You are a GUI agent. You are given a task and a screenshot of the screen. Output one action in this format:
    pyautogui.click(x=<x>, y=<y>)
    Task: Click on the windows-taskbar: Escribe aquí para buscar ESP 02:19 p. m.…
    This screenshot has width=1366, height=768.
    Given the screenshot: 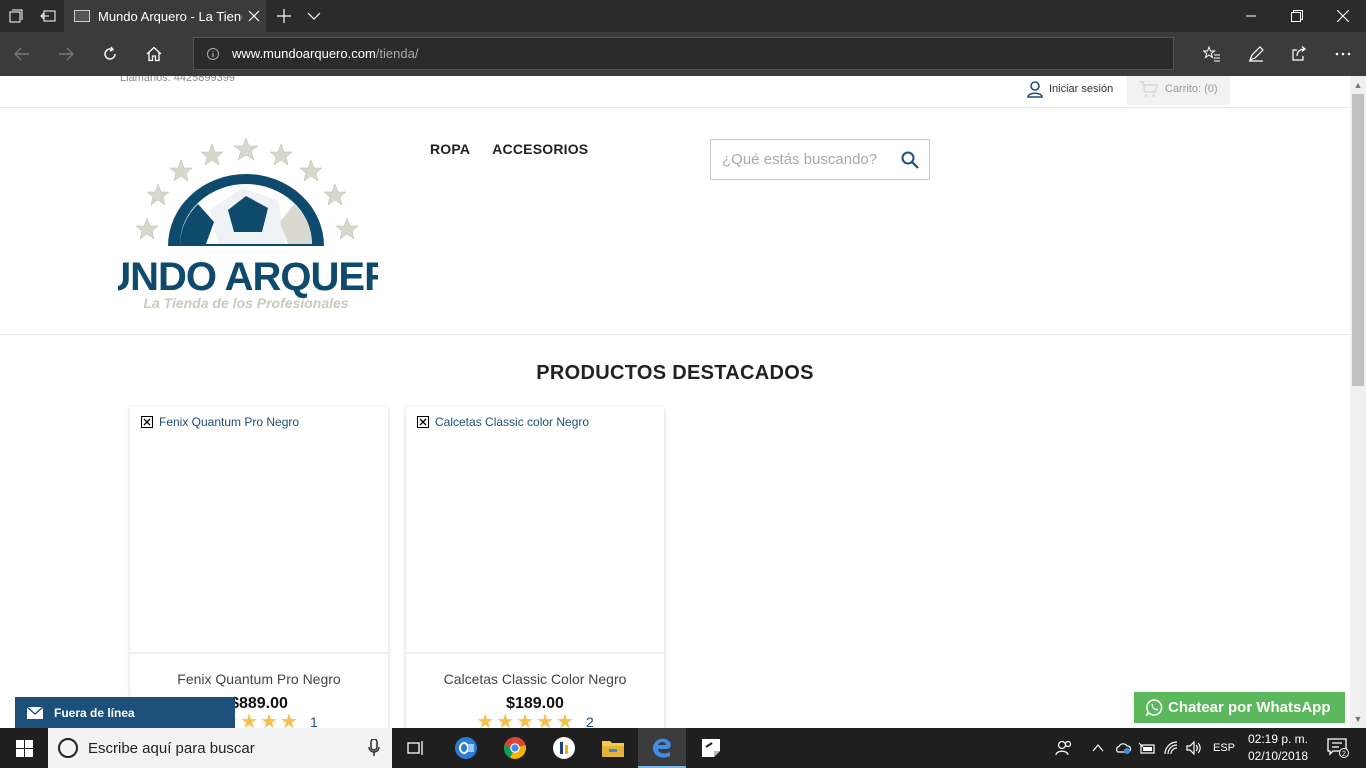 What is the action you would take?
    pyautogui.click(x=683, y=748)
    